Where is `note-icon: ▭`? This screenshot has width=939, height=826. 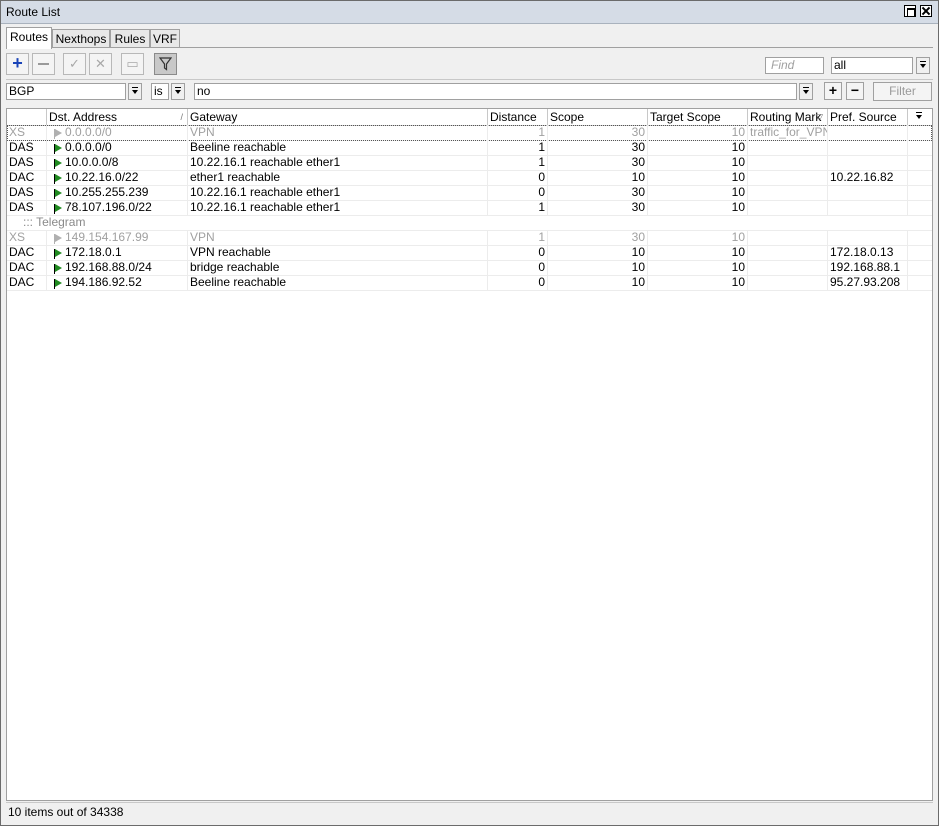 note-icon: ▭ is located at coordinates (132, 63).